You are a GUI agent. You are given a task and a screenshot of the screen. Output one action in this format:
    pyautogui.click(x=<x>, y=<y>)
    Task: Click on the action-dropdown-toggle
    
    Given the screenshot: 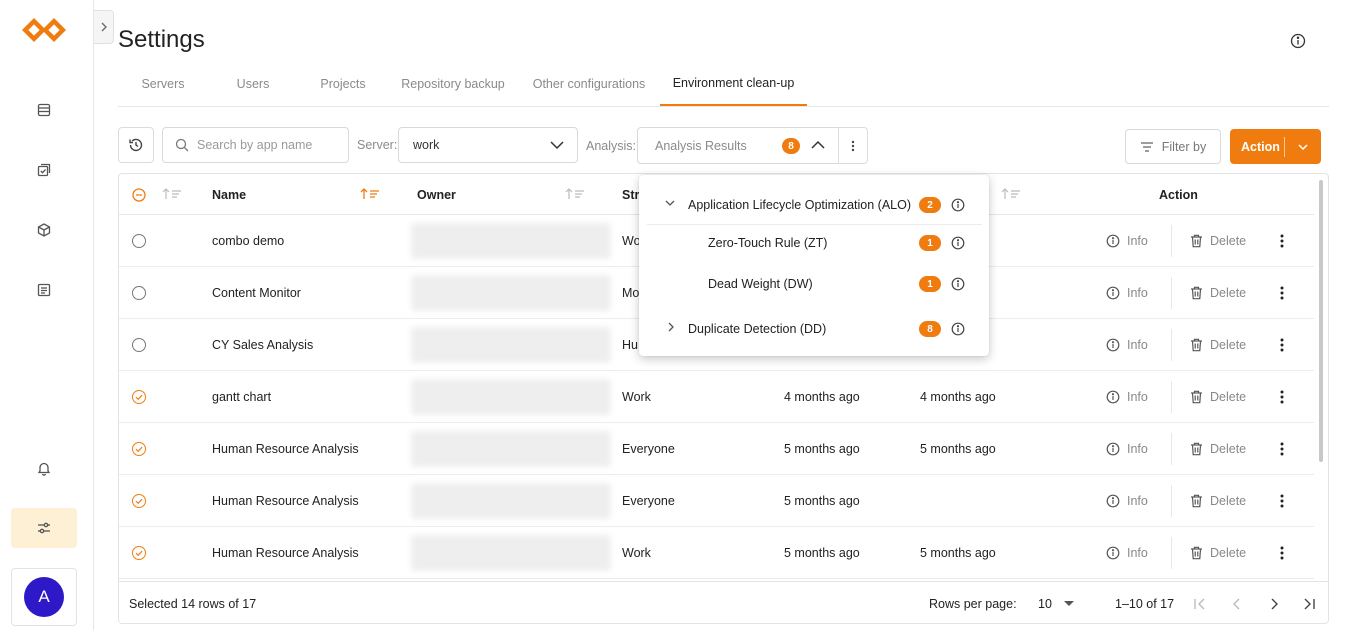 What is the action you would take?
    pyautogui.click(x=1303, y=146)
    